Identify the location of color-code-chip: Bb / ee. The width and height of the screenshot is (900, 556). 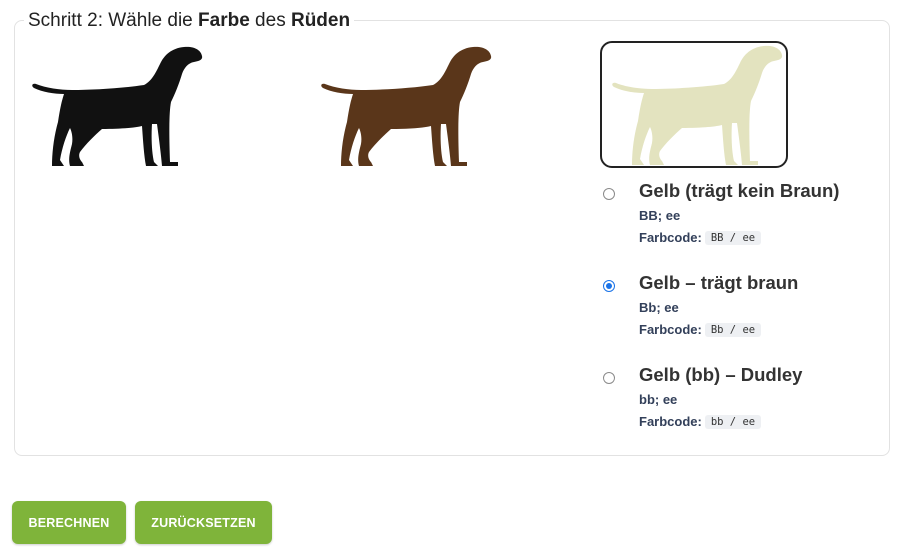
(733, 330).